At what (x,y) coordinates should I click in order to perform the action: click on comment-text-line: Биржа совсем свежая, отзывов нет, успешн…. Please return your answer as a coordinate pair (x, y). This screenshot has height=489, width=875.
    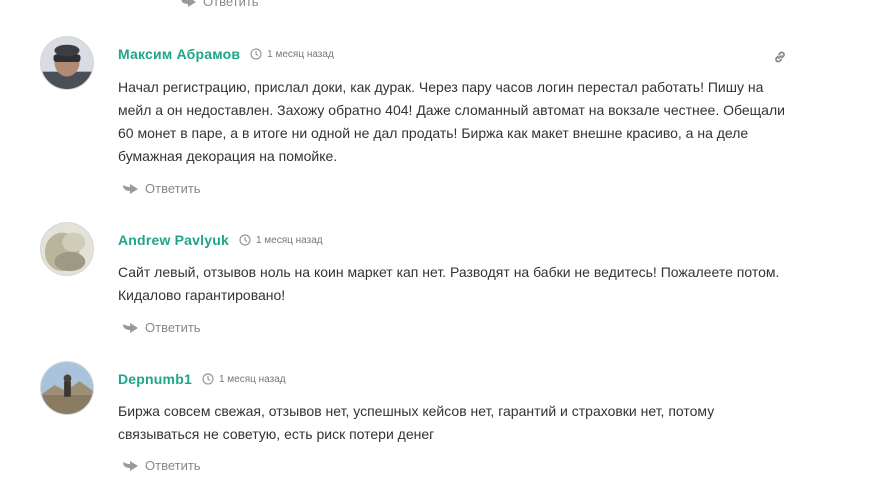
    Looking at the image, I should click on (416, 411).